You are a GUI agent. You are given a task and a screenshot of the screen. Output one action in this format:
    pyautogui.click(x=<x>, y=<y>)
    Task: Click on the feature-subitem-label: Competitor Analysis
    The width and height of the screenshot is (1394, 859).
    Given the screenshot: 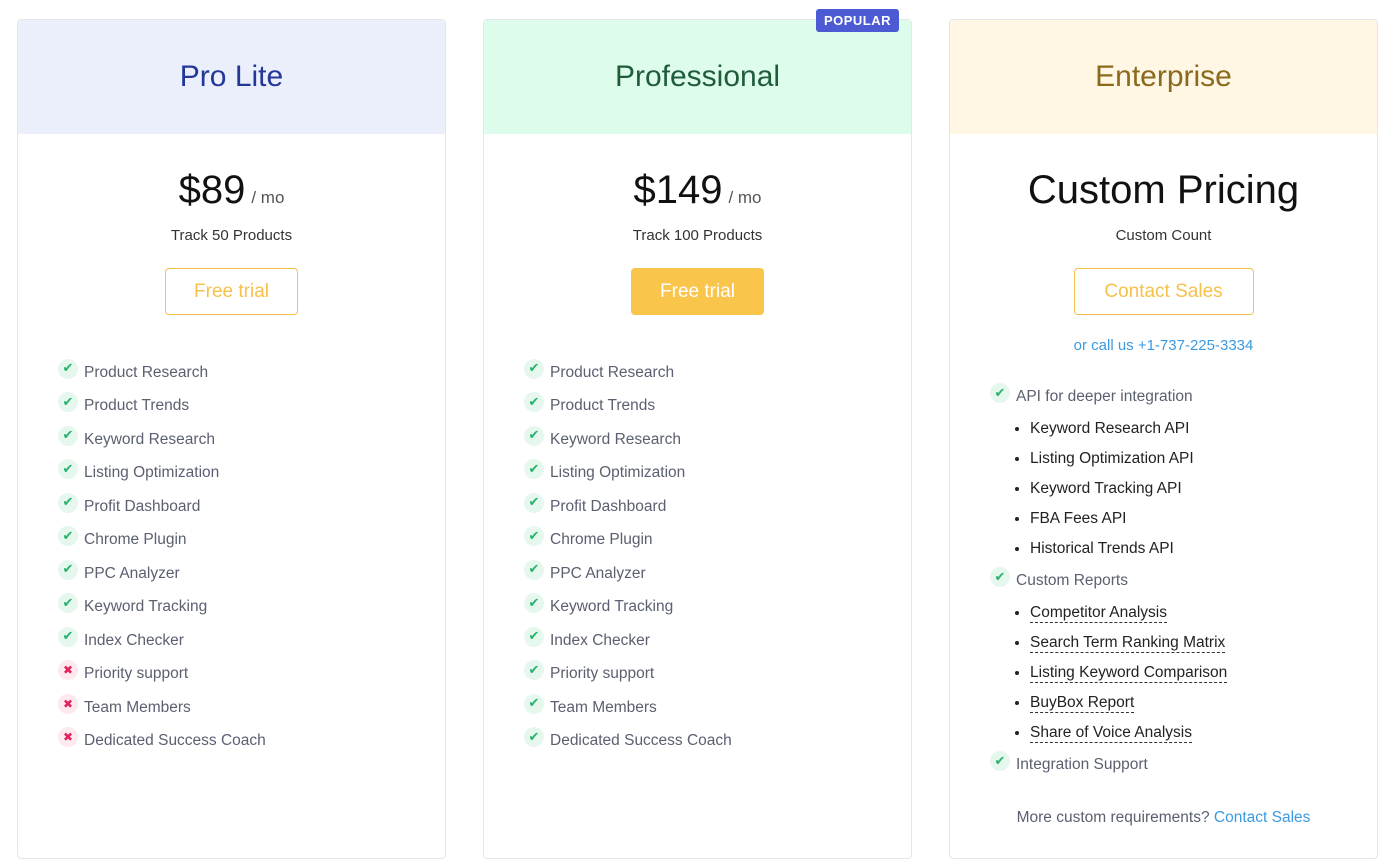 What is the action you would take?
    pyautogui.click(x=1098, y=613)
    